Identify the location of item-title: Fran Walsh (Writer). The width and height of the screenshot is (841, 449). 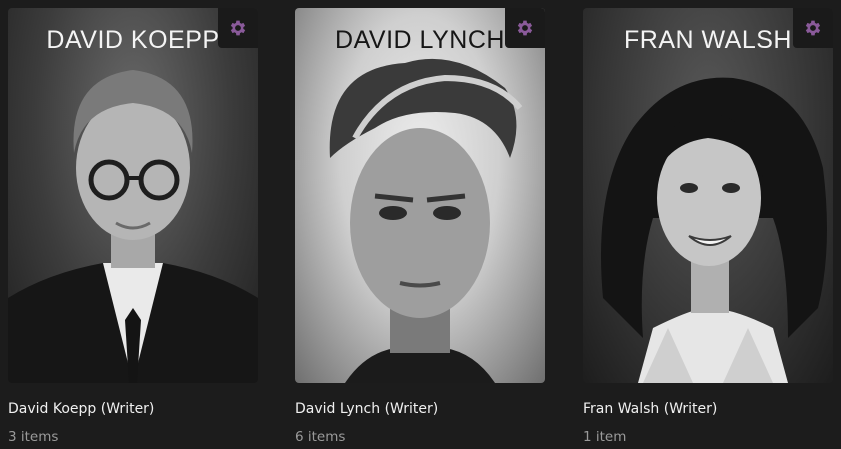
(708, 409).